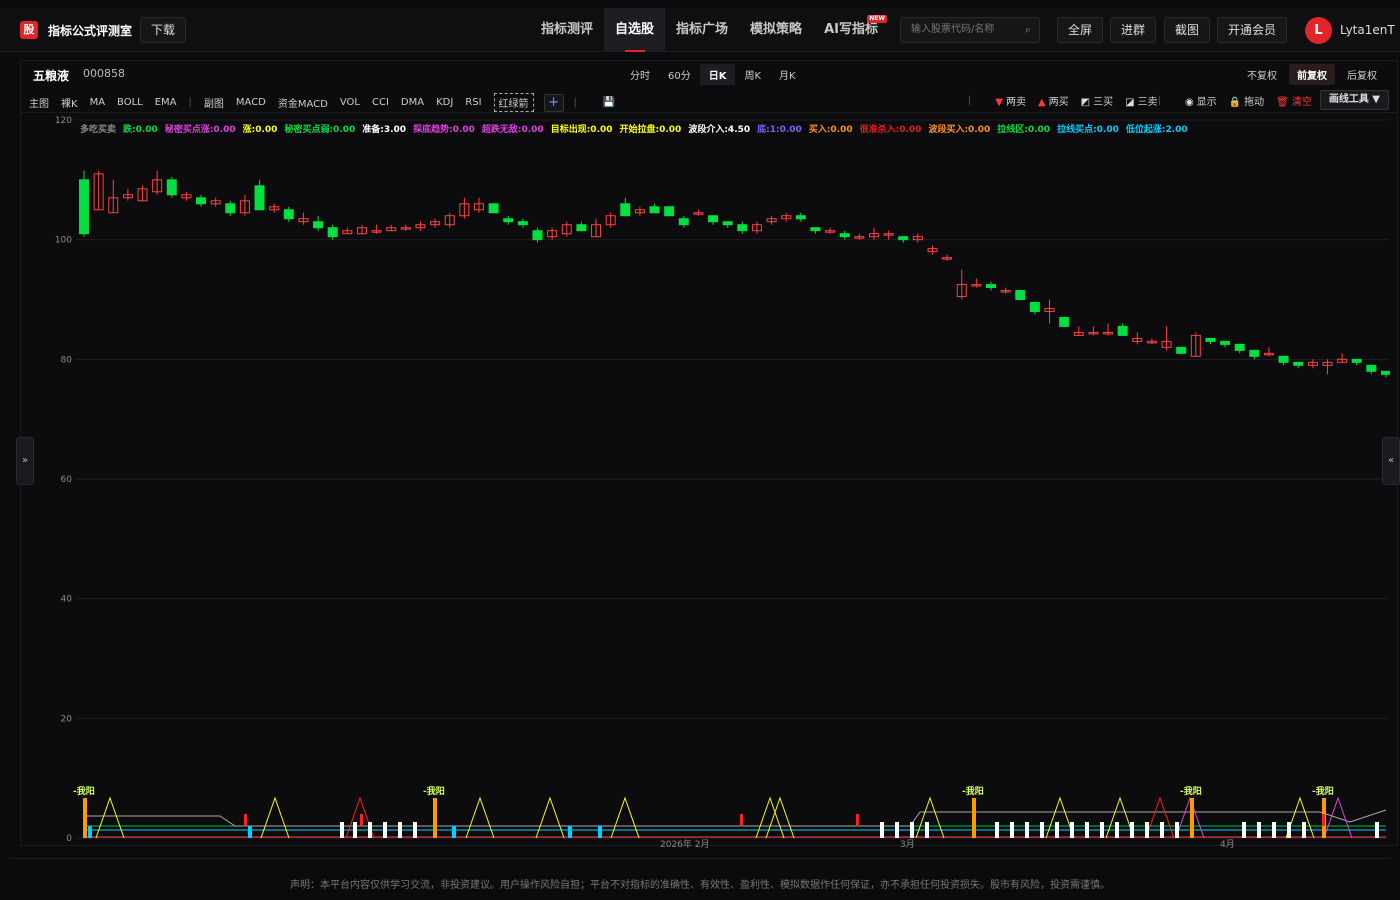  I want to click on stock-search-input: 输入股票代码/名称 ⌕, so click(970, 30).